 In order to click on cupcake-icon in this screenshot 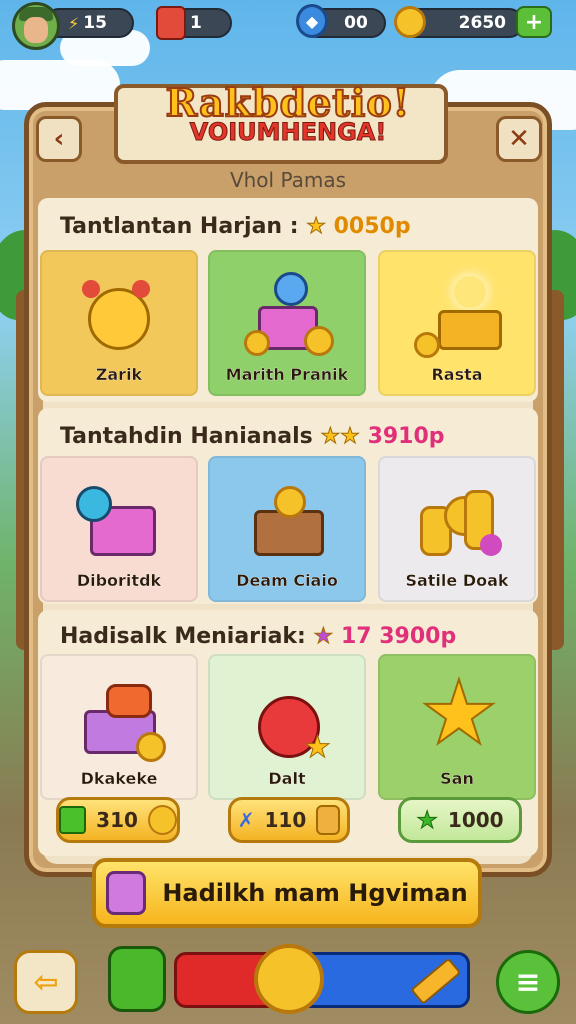, I will do `click(126, 893)`.